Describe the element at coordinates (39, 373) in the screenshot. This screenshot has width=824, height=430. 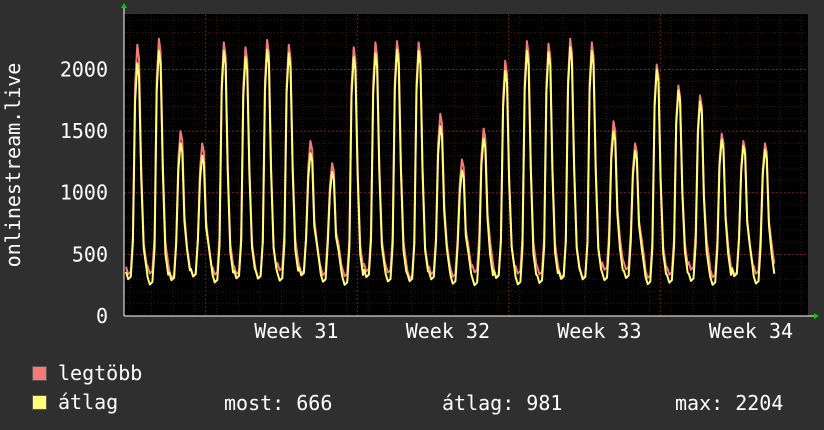
I see `legend-swatch-max` at that location.